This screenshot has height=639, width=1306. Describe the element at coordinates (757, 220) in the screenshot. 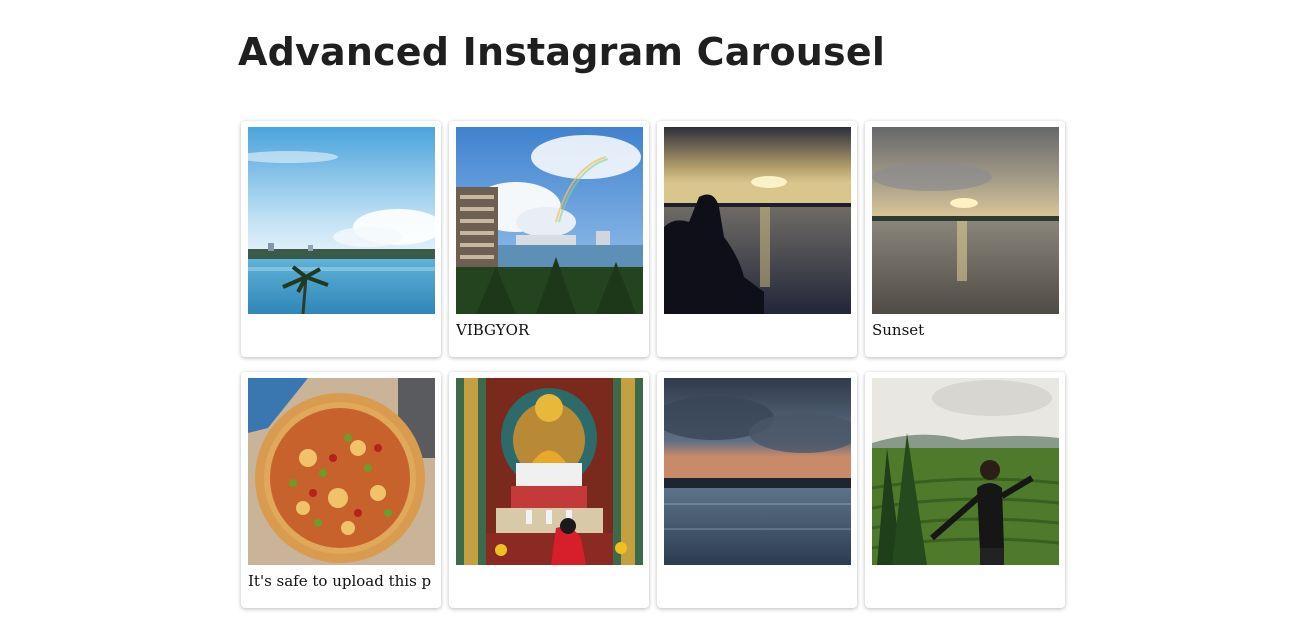

I see `silhouette-sunset-photo` at that location.